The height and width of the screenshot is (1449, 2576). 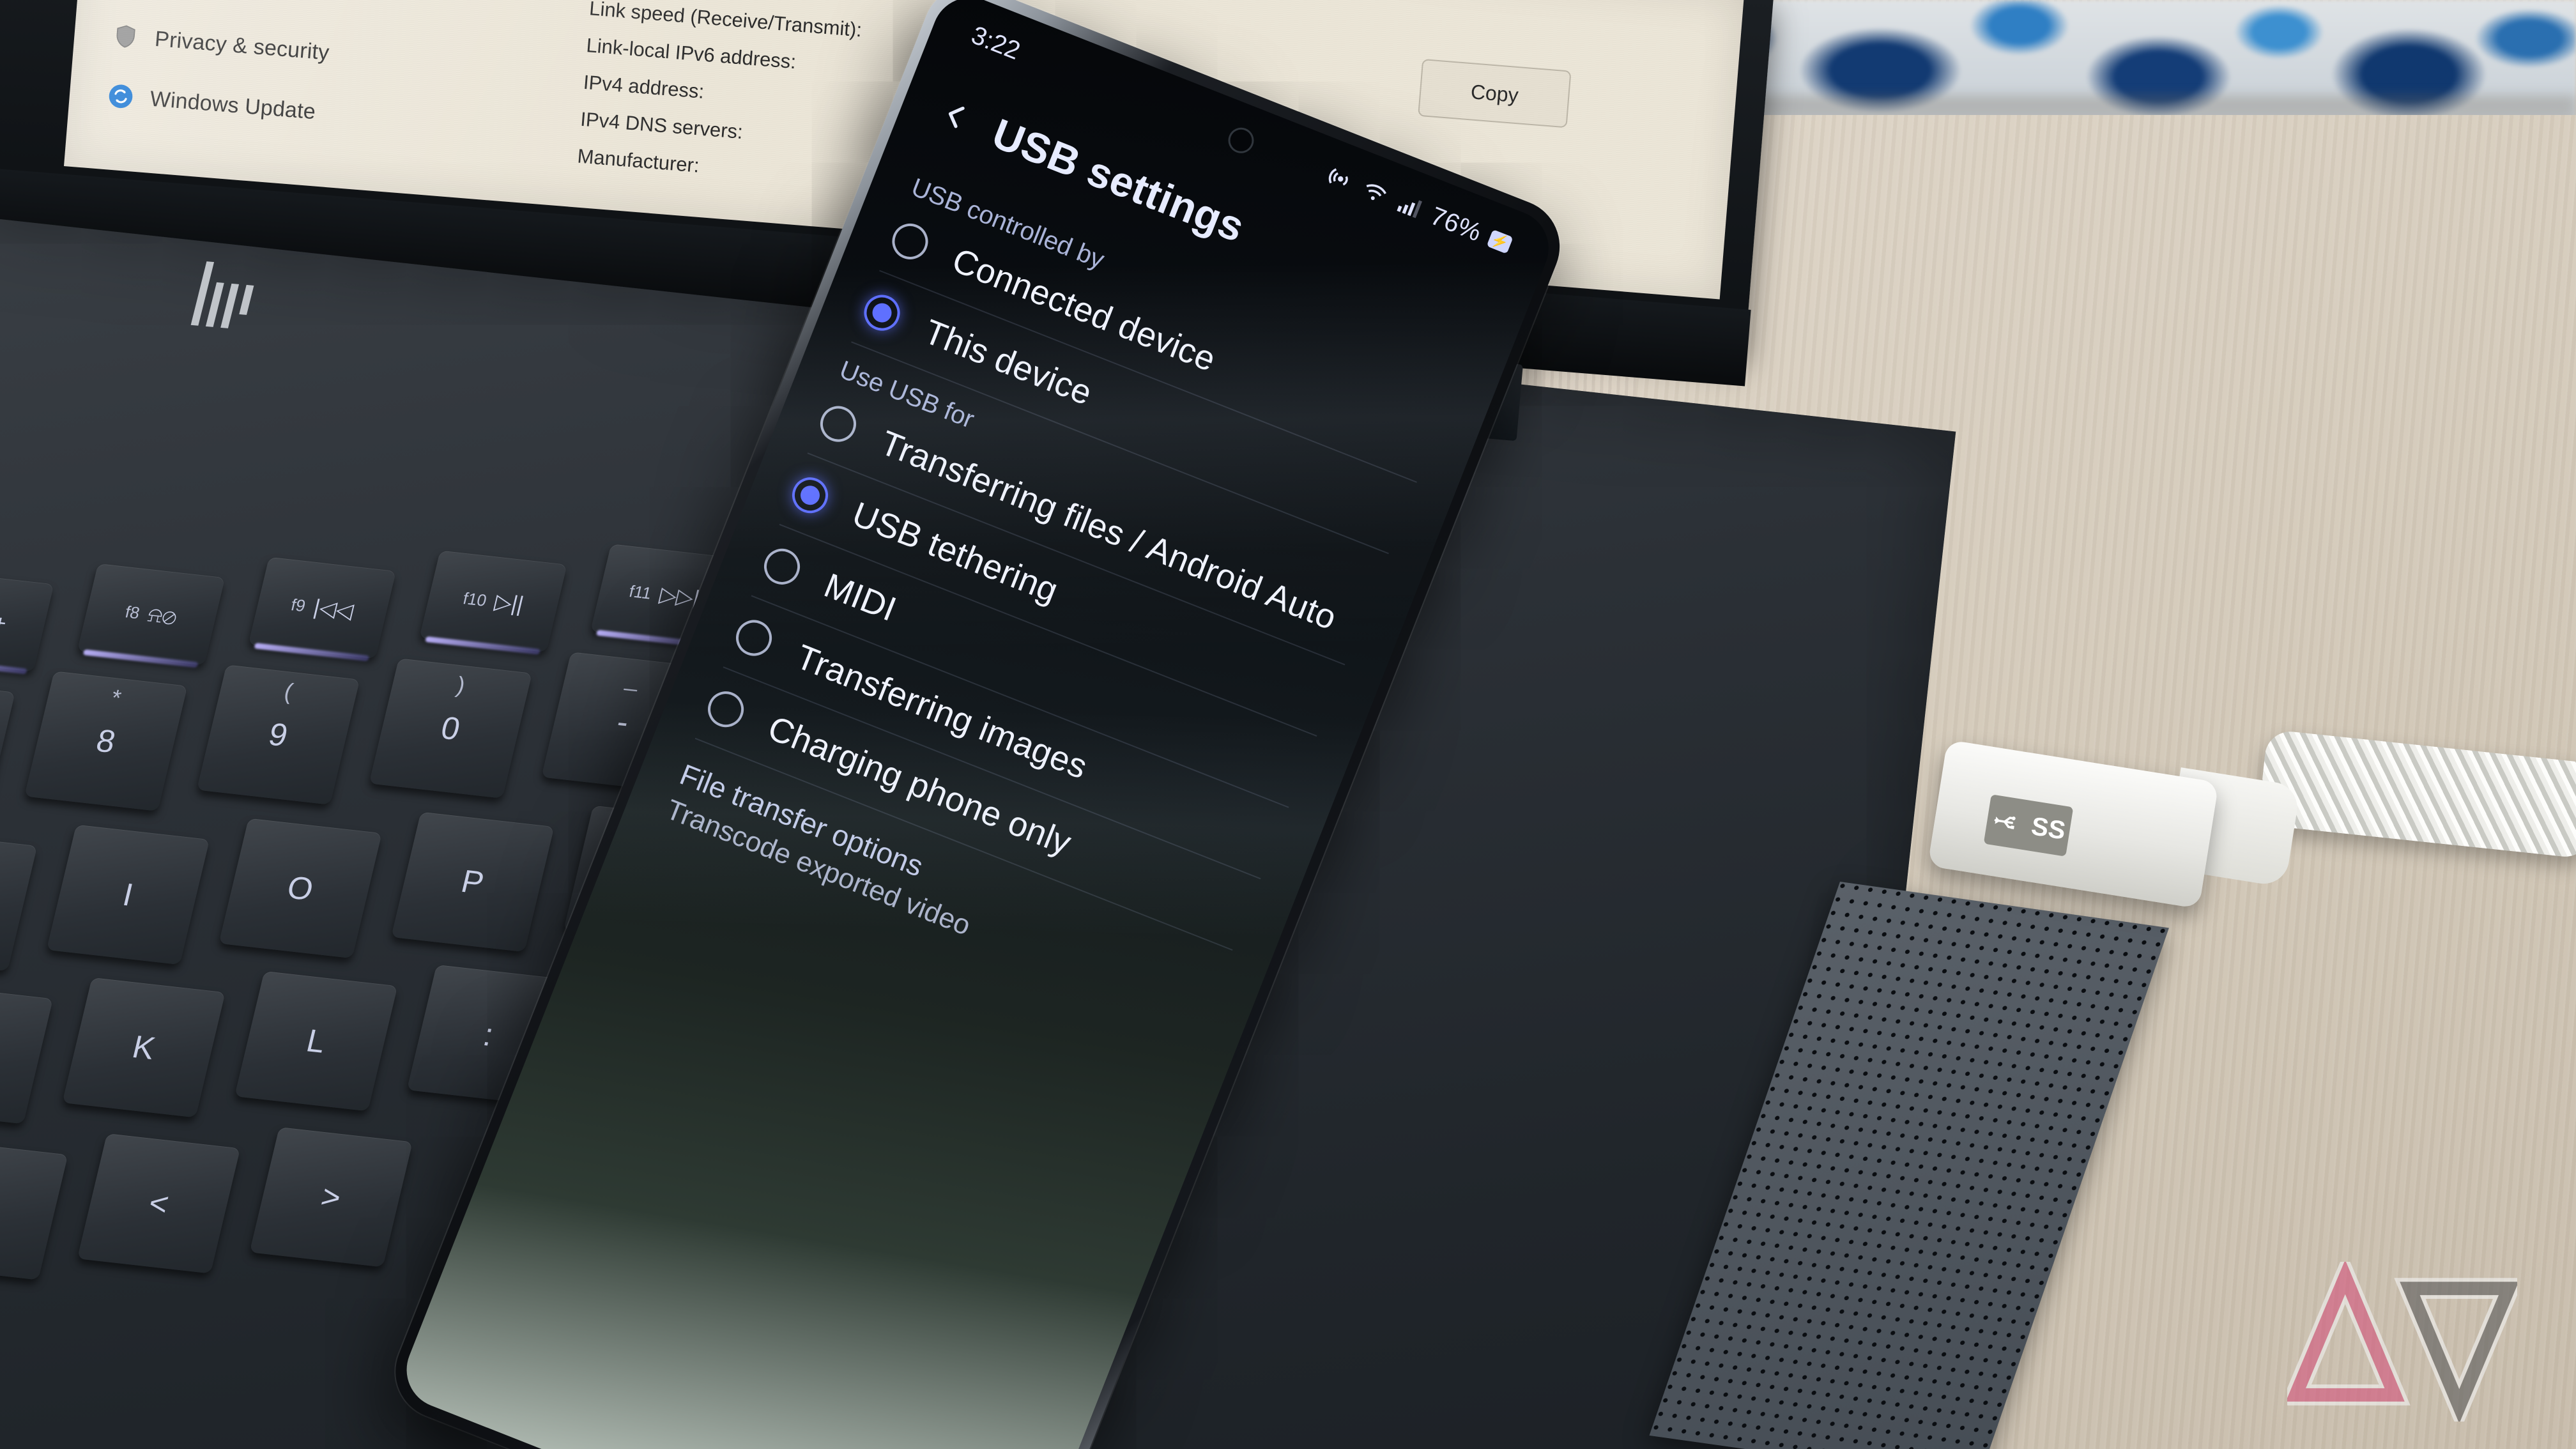 What do you see at coordinates (2, 1209) in the screenshot?
I see `key-m-label: M` at bounding box center [2, 1209].